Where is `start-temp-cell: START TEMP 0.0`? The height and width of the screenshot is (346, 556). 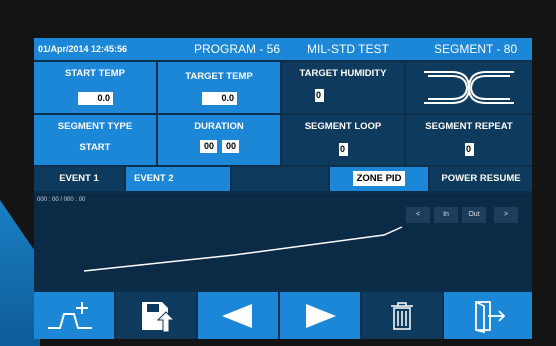 start-temp-cell: START TEMP 0.0 is located at coordinates (95, 87).